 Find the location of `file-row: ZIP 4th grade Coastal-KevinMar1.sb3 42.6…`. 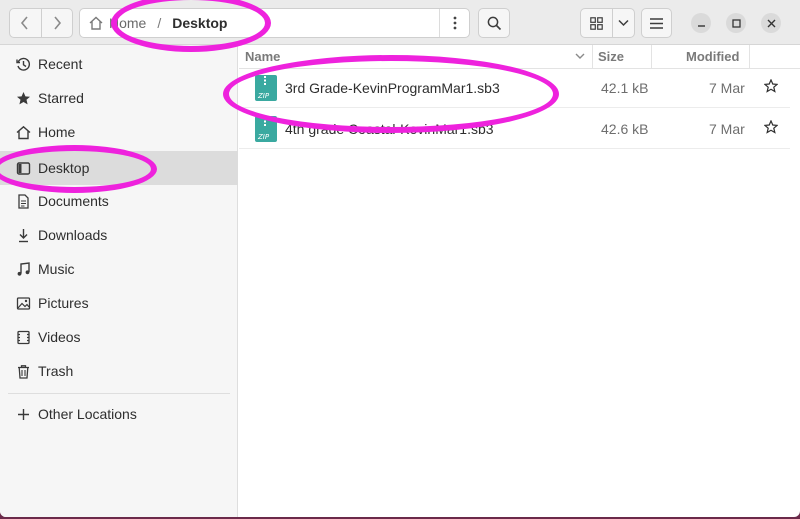

file-row: ZIP 4th grade Coastal-KevinMar1.sb3 42.6… is located at coordinates (514, 129).